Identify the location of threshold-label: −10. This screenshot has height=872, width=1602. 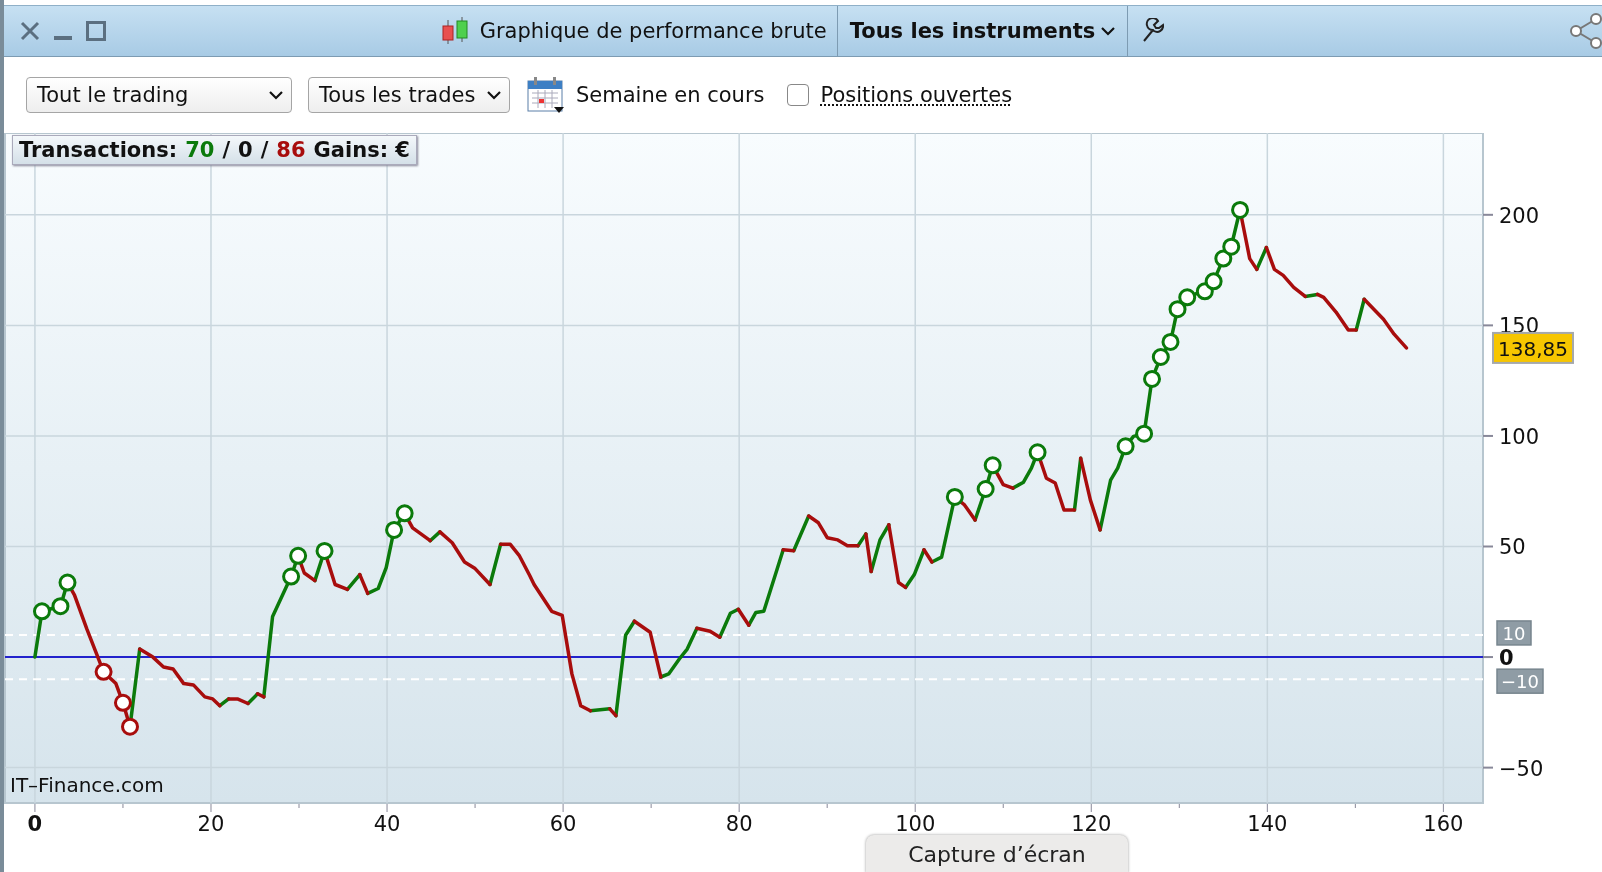
(1520, 681).